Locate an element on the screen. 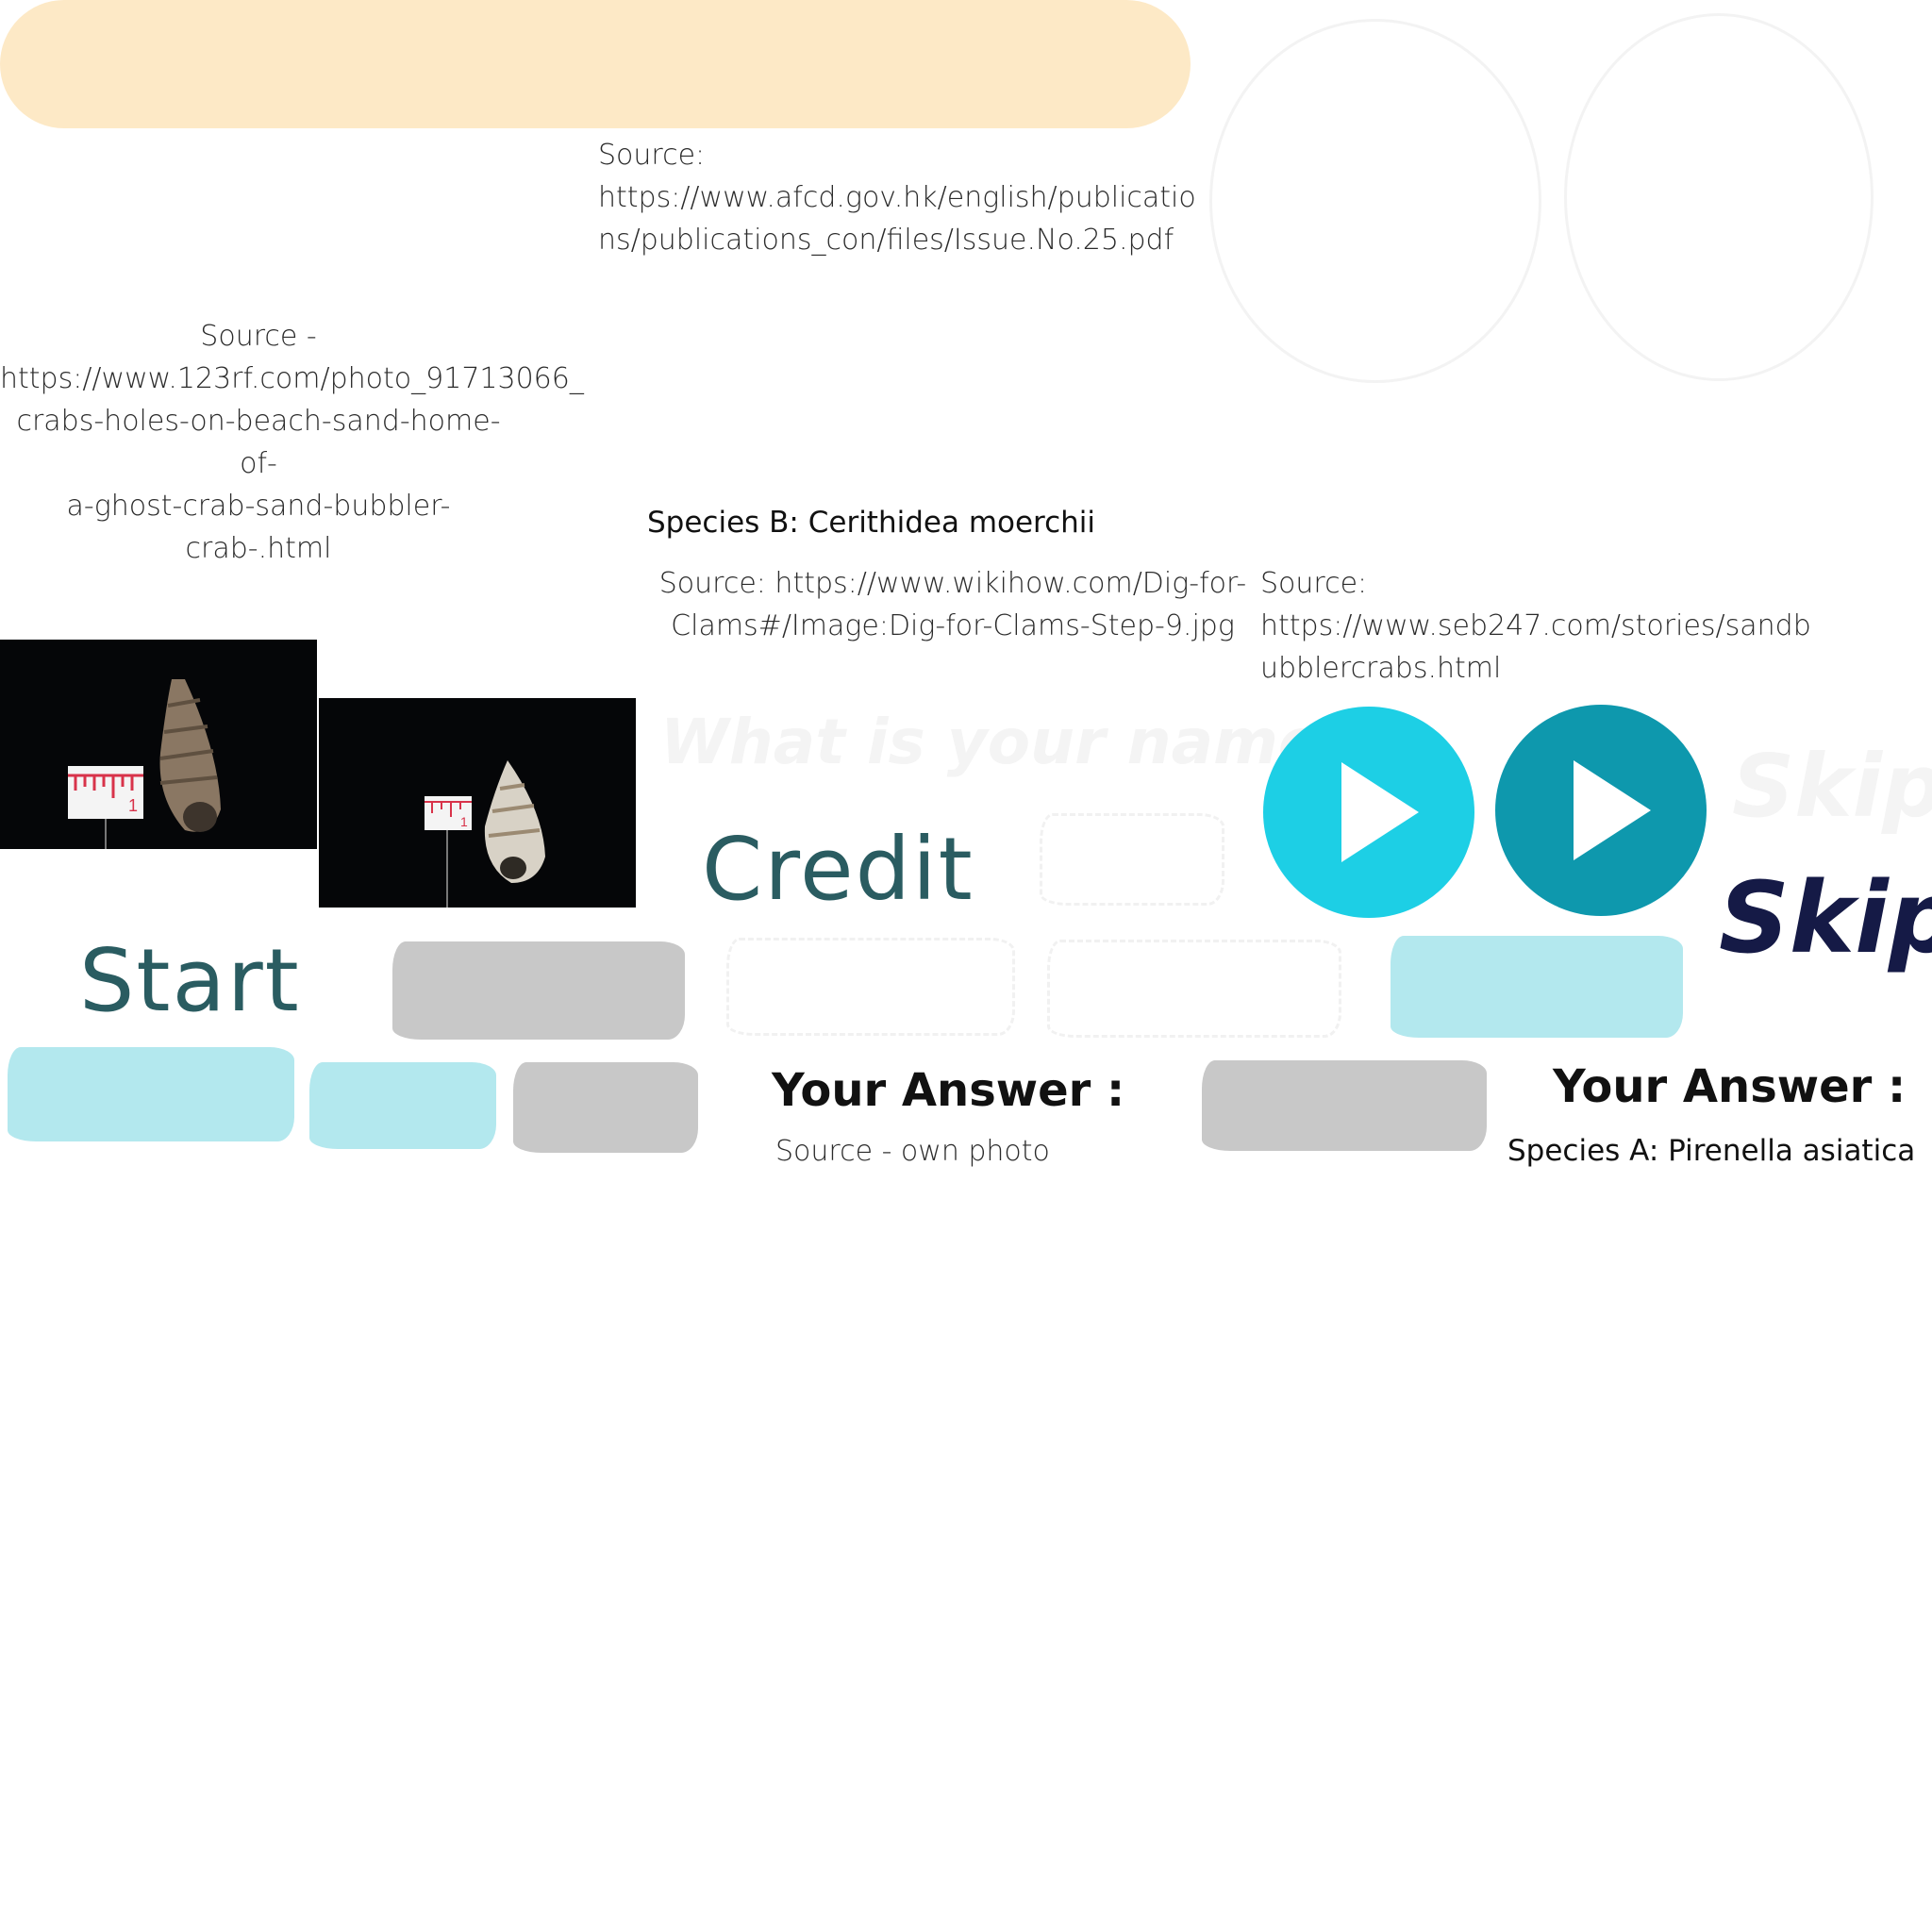 This screenshot has height=1932, width=1932. source-own-photo: Source - own photo is located at coordinates (913, 1152).